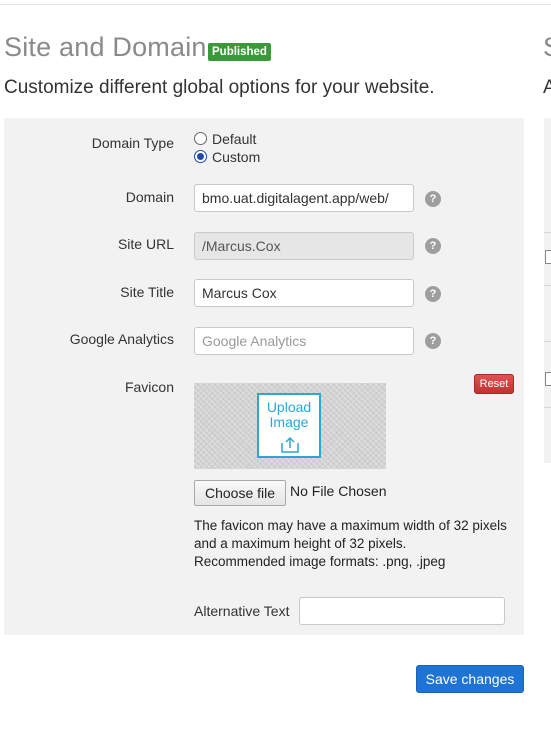  Describe the element at coordinates (290, 444) in the screenshot. I see `upload-arrow-icon` at that location.